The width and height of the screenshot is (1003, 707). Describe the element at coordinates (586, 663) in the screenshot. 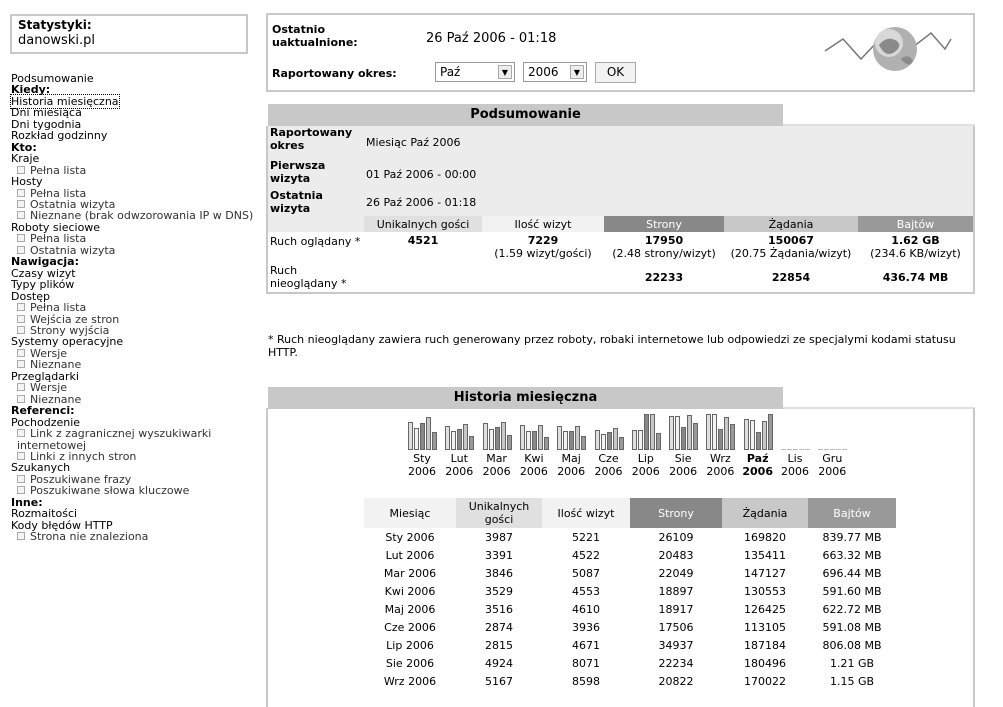

I see `table-cell: 8071` at that location.